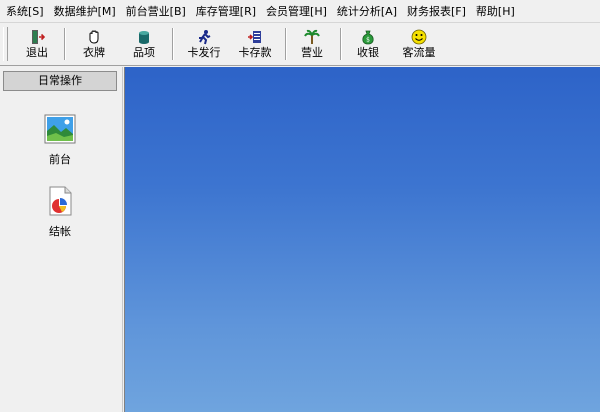  I want to click on items-label: 品项, so click(144, 52).